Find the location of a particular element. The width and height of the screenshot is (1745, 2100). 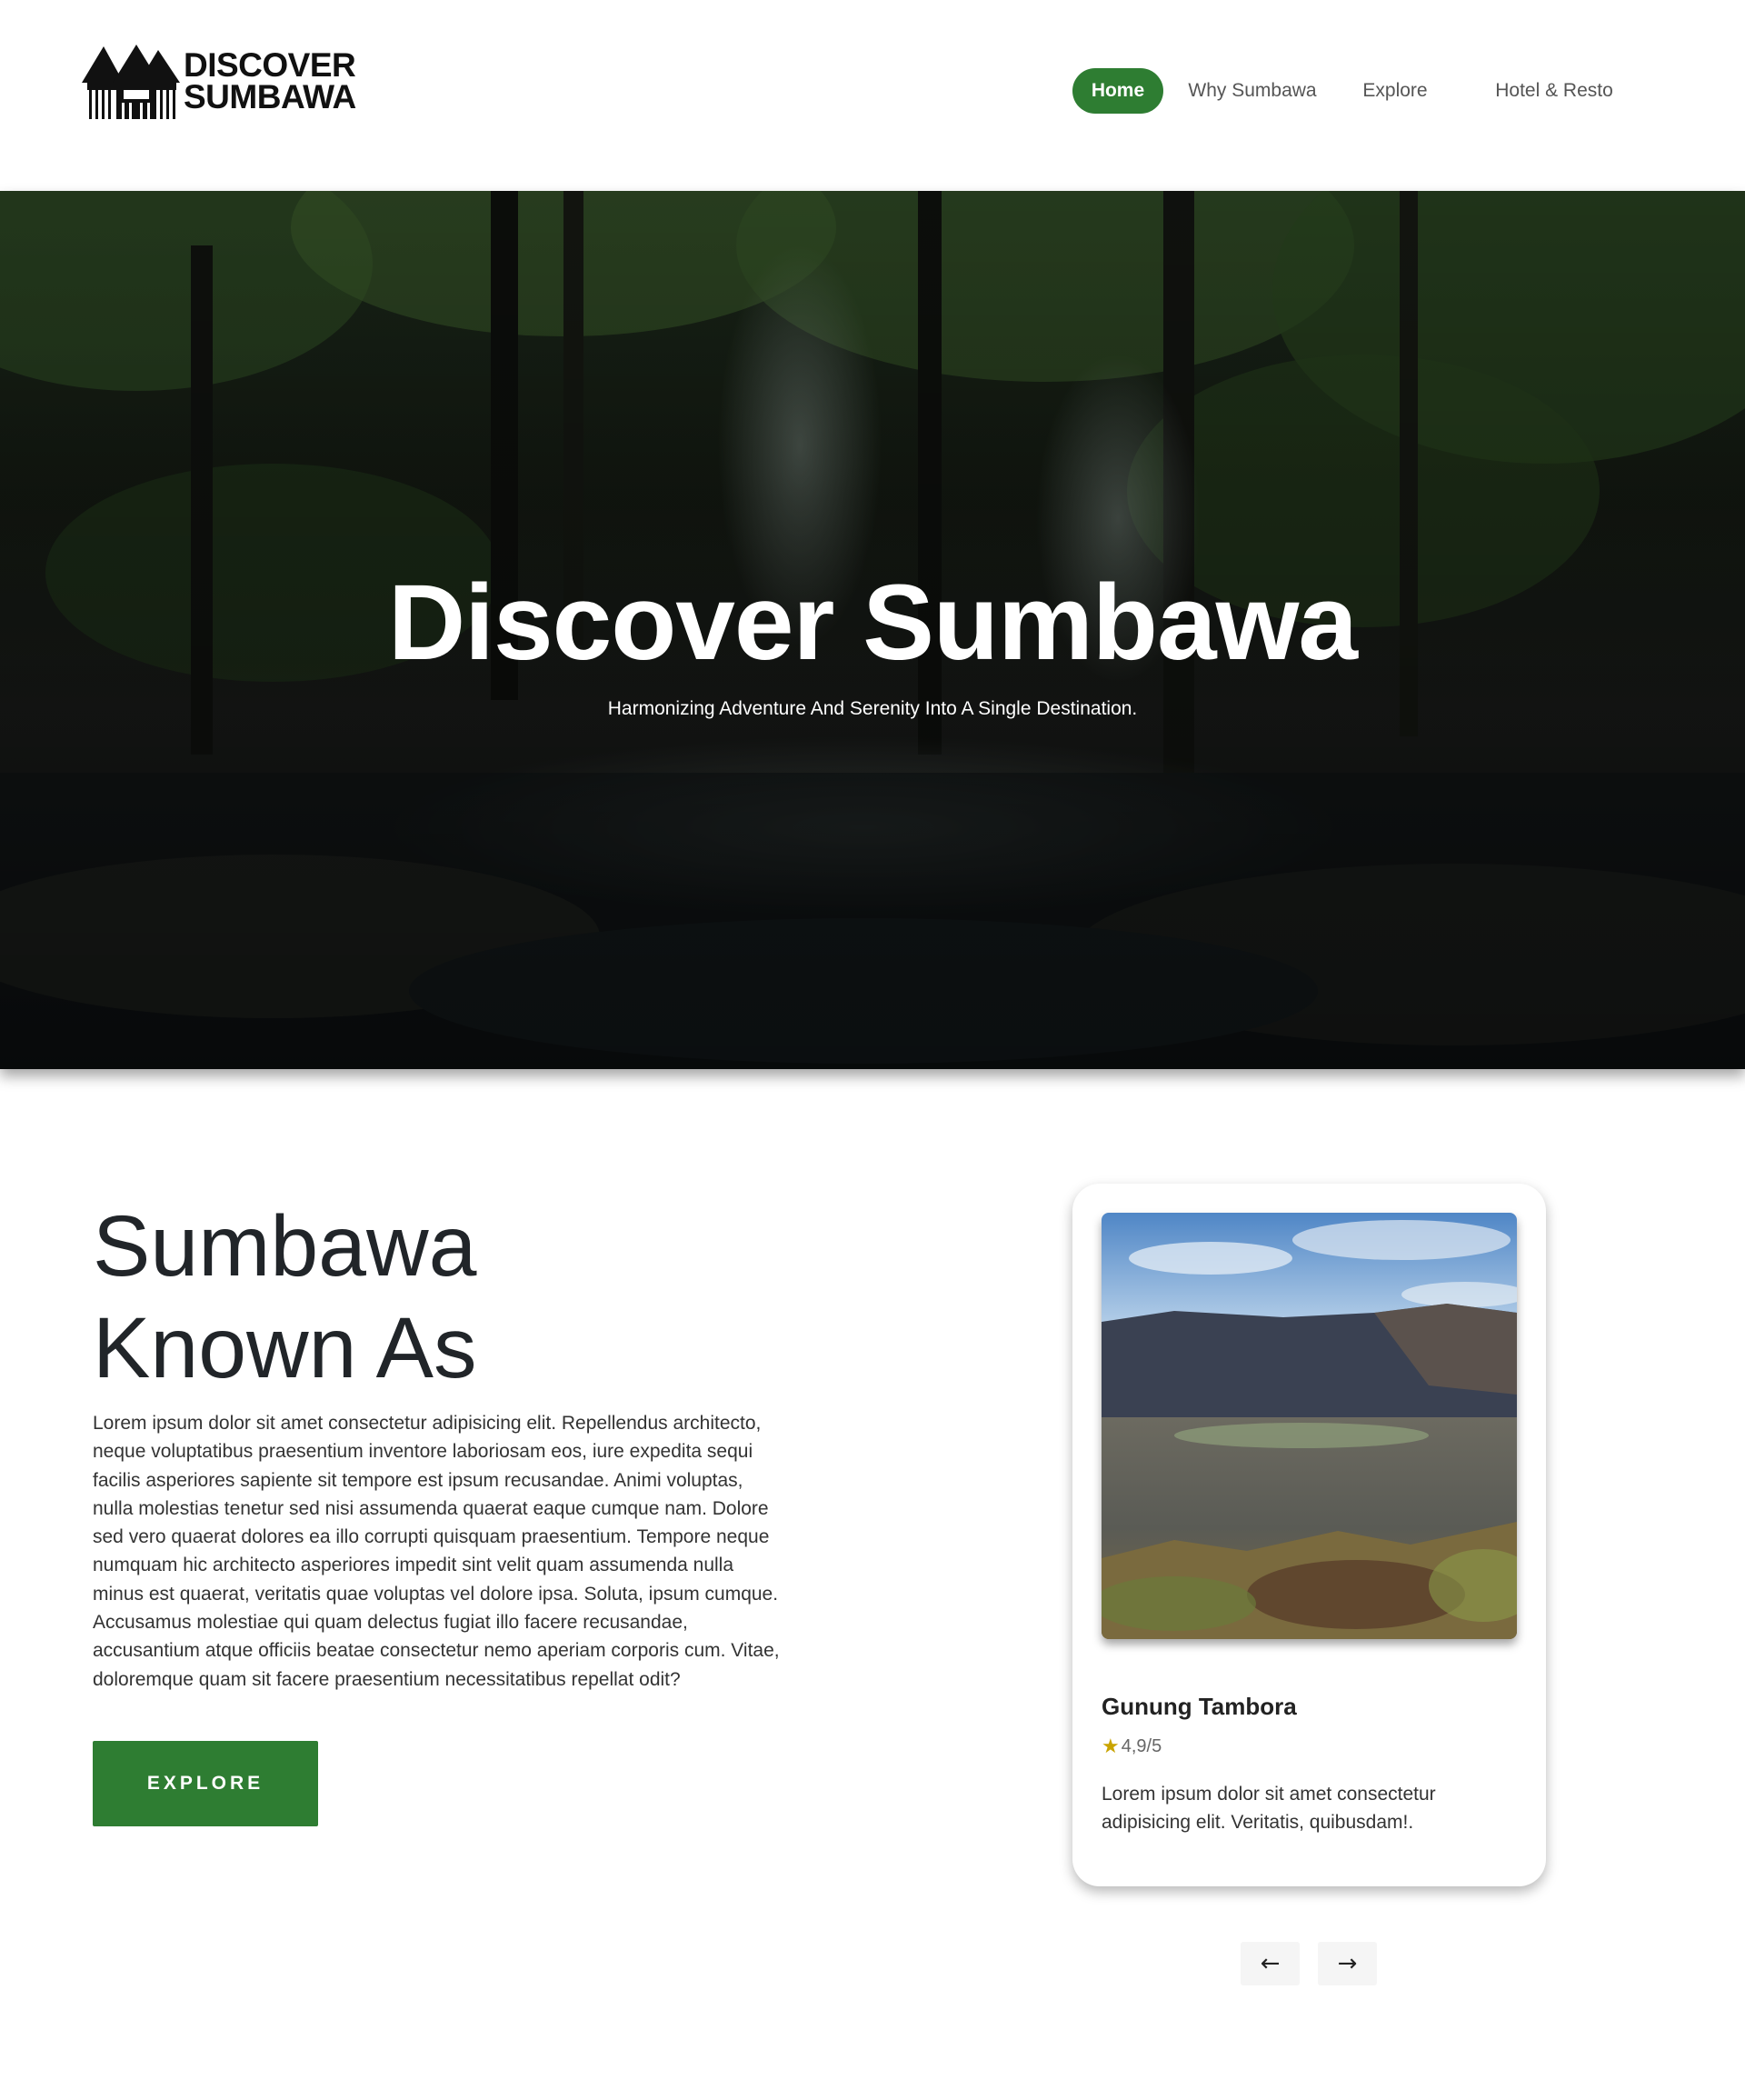

hero-title: Discover Sumbawa is located at coordinates (872, 623).